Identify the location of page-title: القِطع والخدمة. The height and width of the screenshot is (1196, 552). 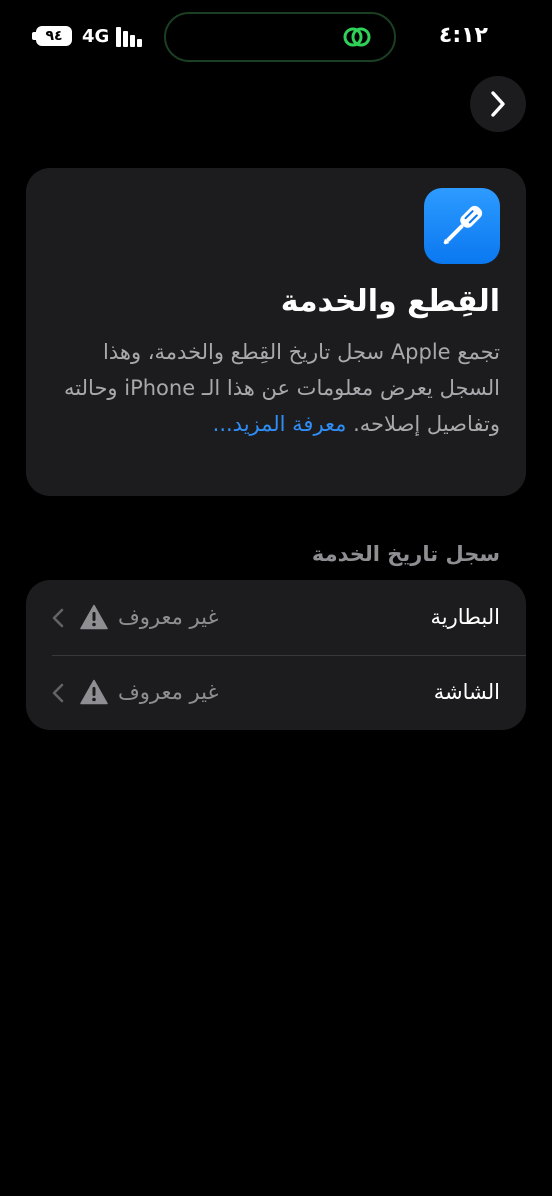
(390, 301).